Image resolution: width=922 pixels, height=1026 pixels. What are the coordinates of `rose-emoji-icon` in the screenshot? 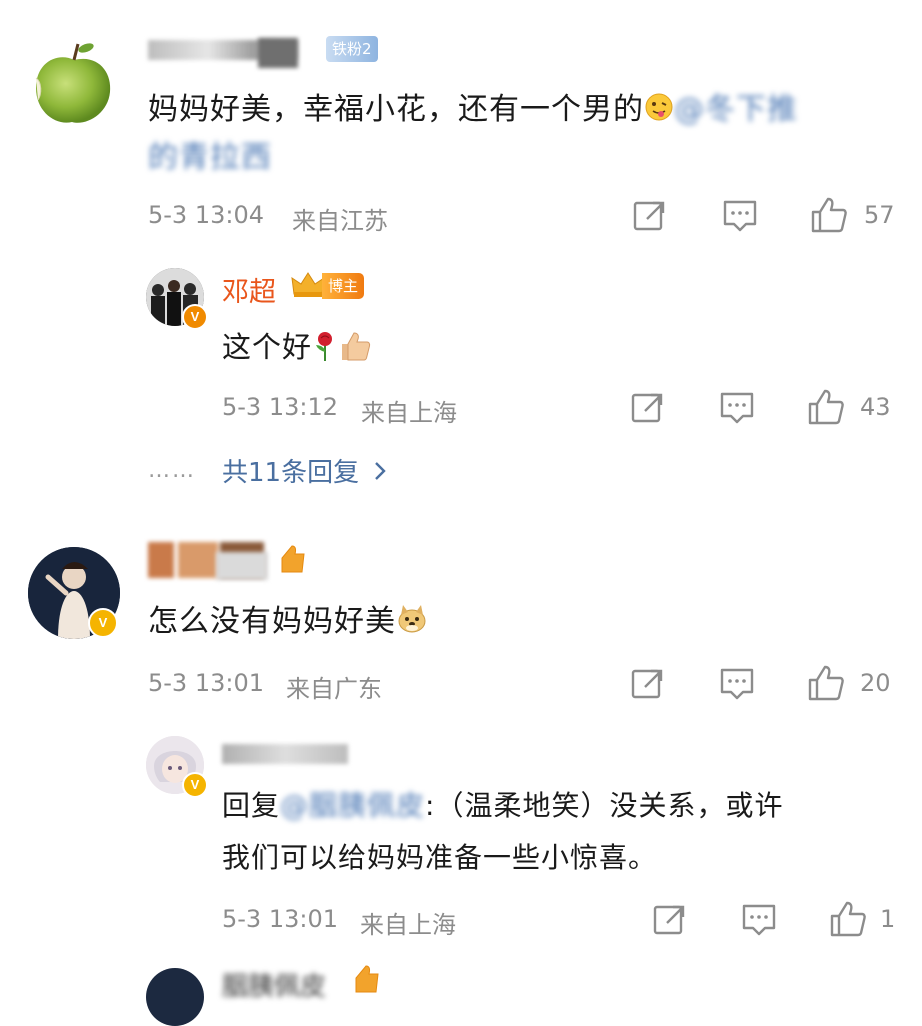 It's located at (325, 349).